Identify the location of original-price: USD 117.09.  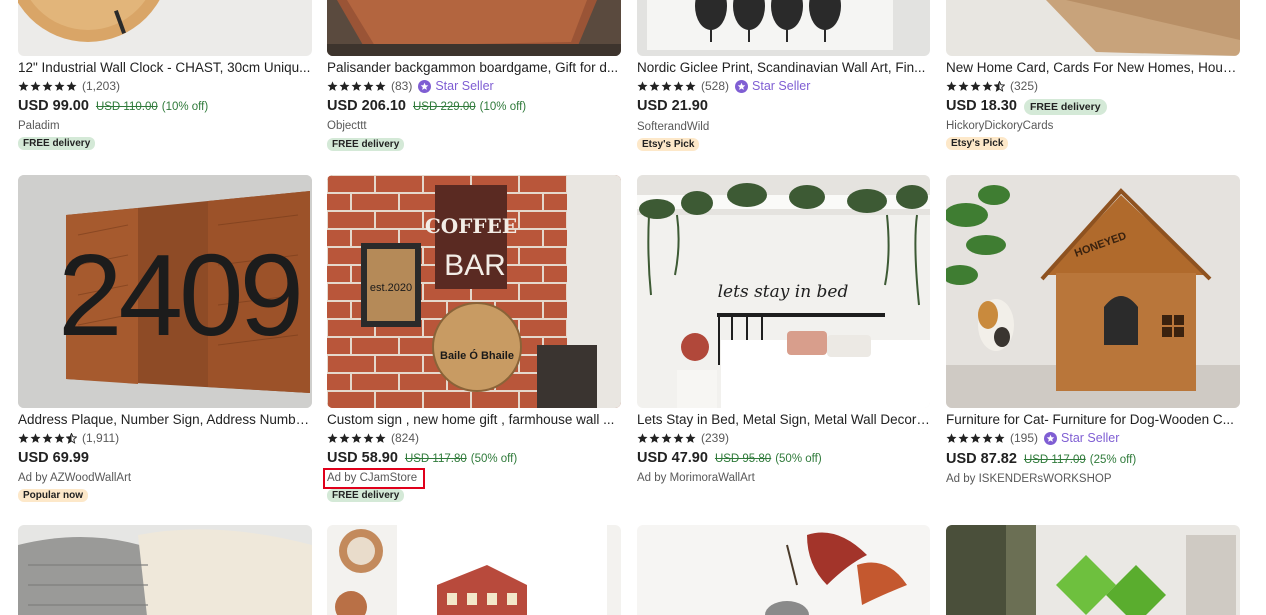
(1054, 460).